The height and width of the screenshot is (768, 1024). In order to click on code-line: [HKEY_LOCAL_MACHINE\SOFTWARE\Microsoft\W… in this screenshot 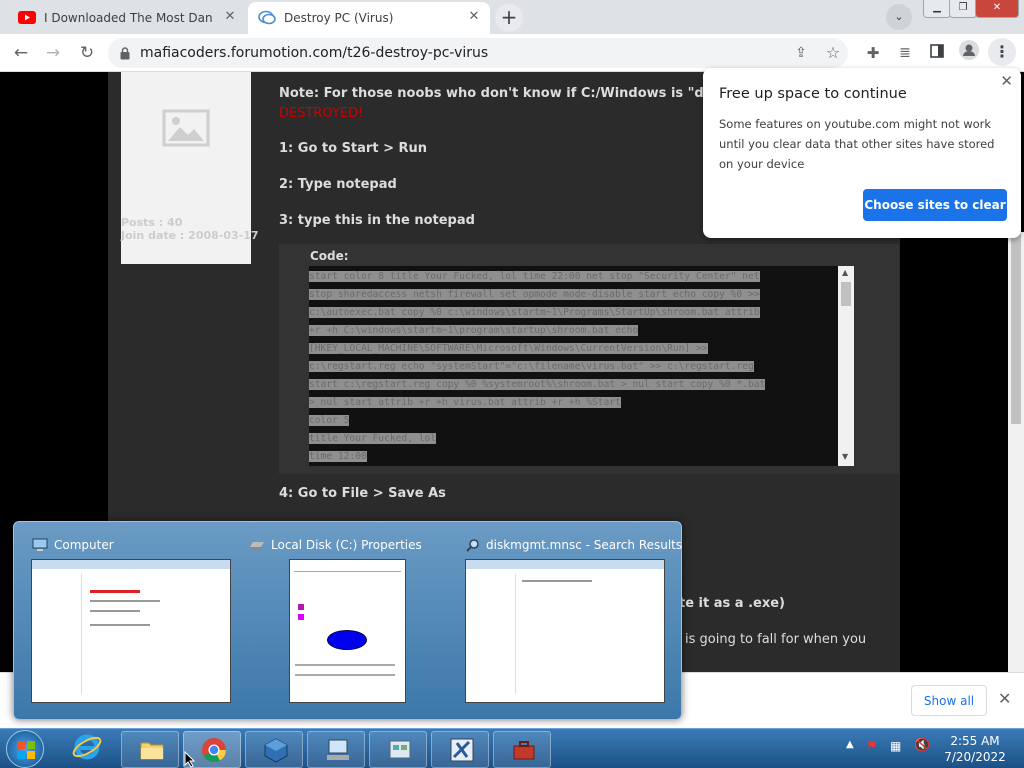, I will do `click(508, 348)`.